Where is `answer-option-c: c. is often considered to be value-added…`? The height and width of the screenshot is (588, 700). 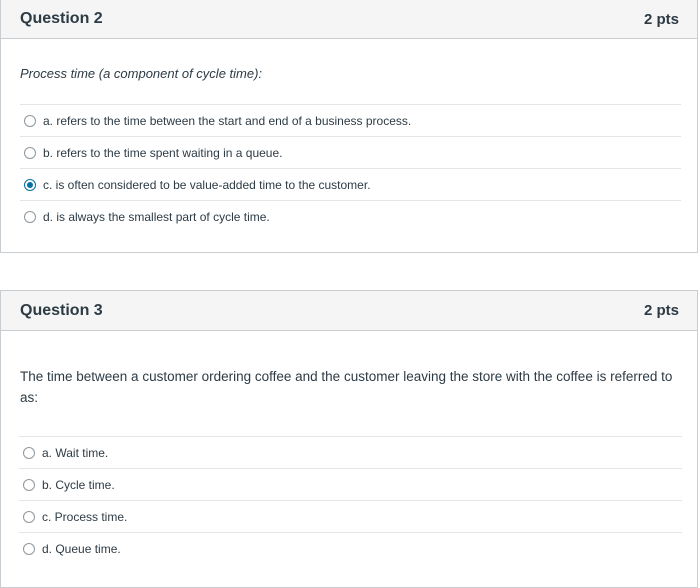 answer-option-c: c. is often considered to be value-added… is located at coordinates (350, 184).